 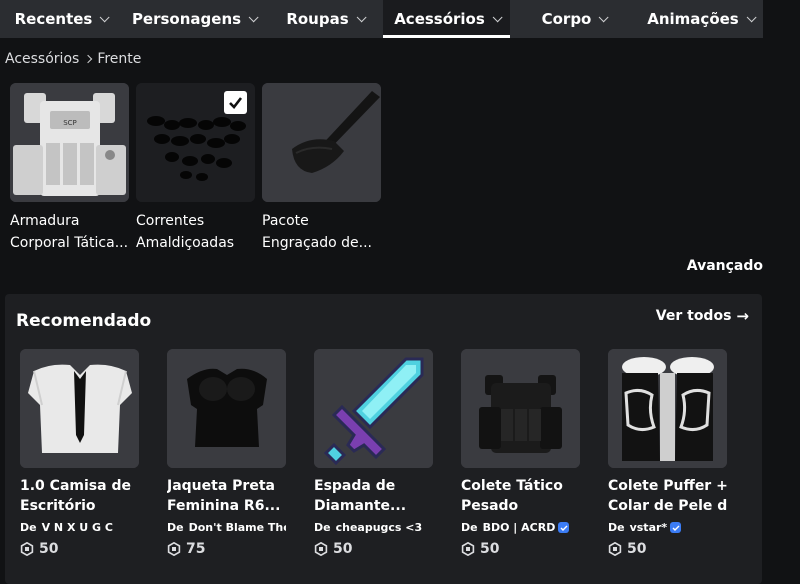 I want to click on tab-roupas: Roupas, so click(x=324, y=19).